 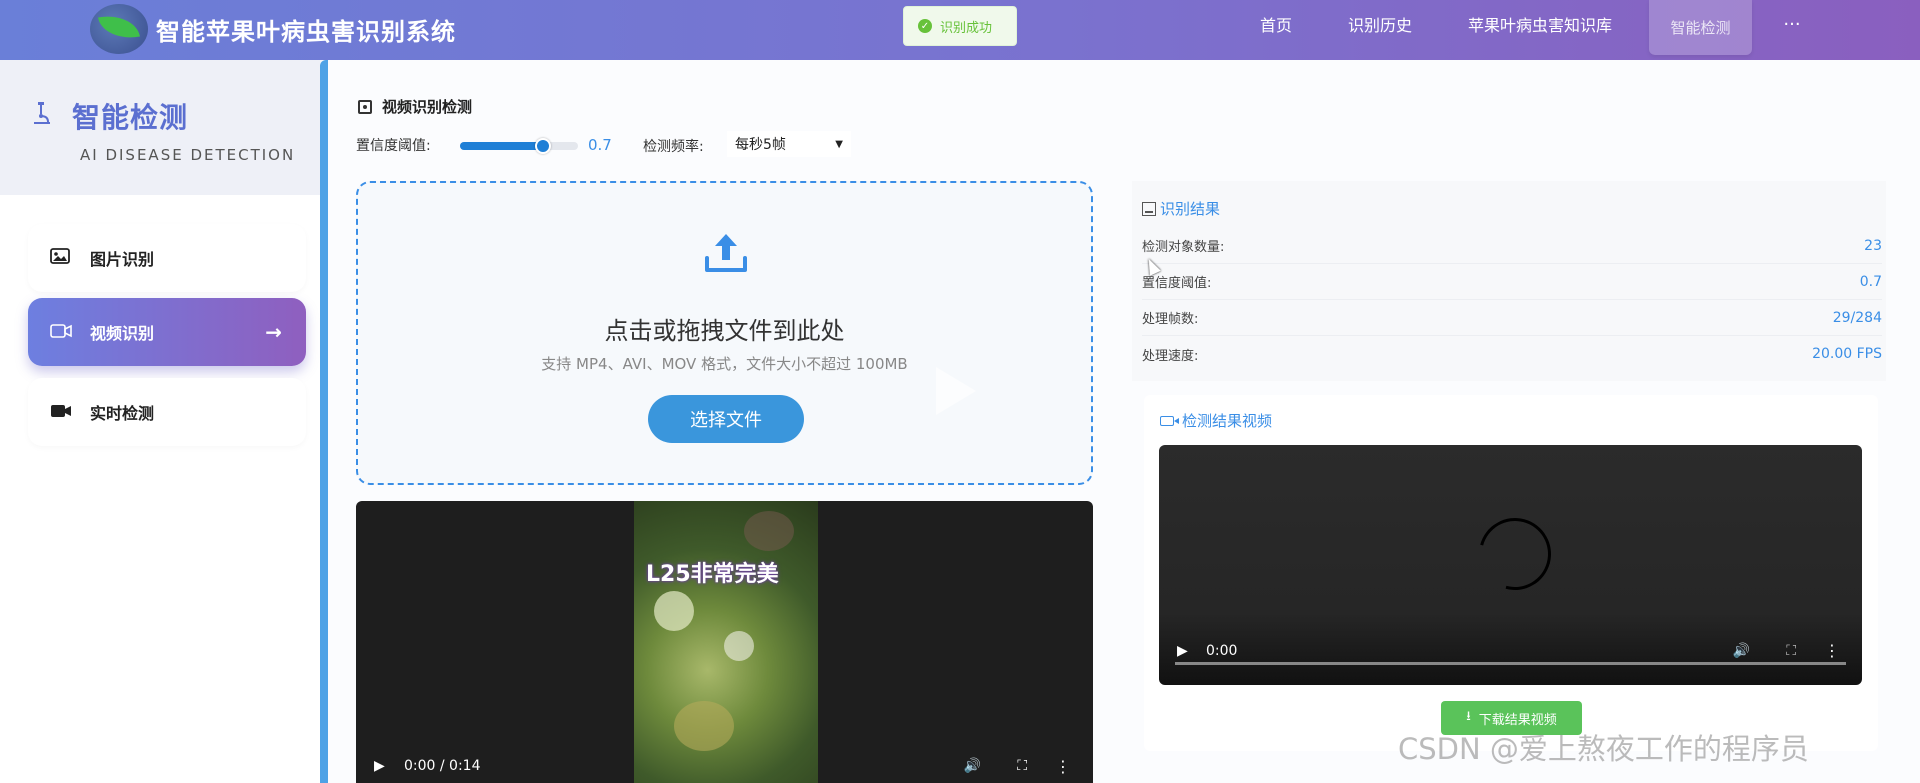 What do you see at coordinates (925, 26) in the screenshot?
I see `check-circle-icon: ✓` at bounding box center [925, 26].